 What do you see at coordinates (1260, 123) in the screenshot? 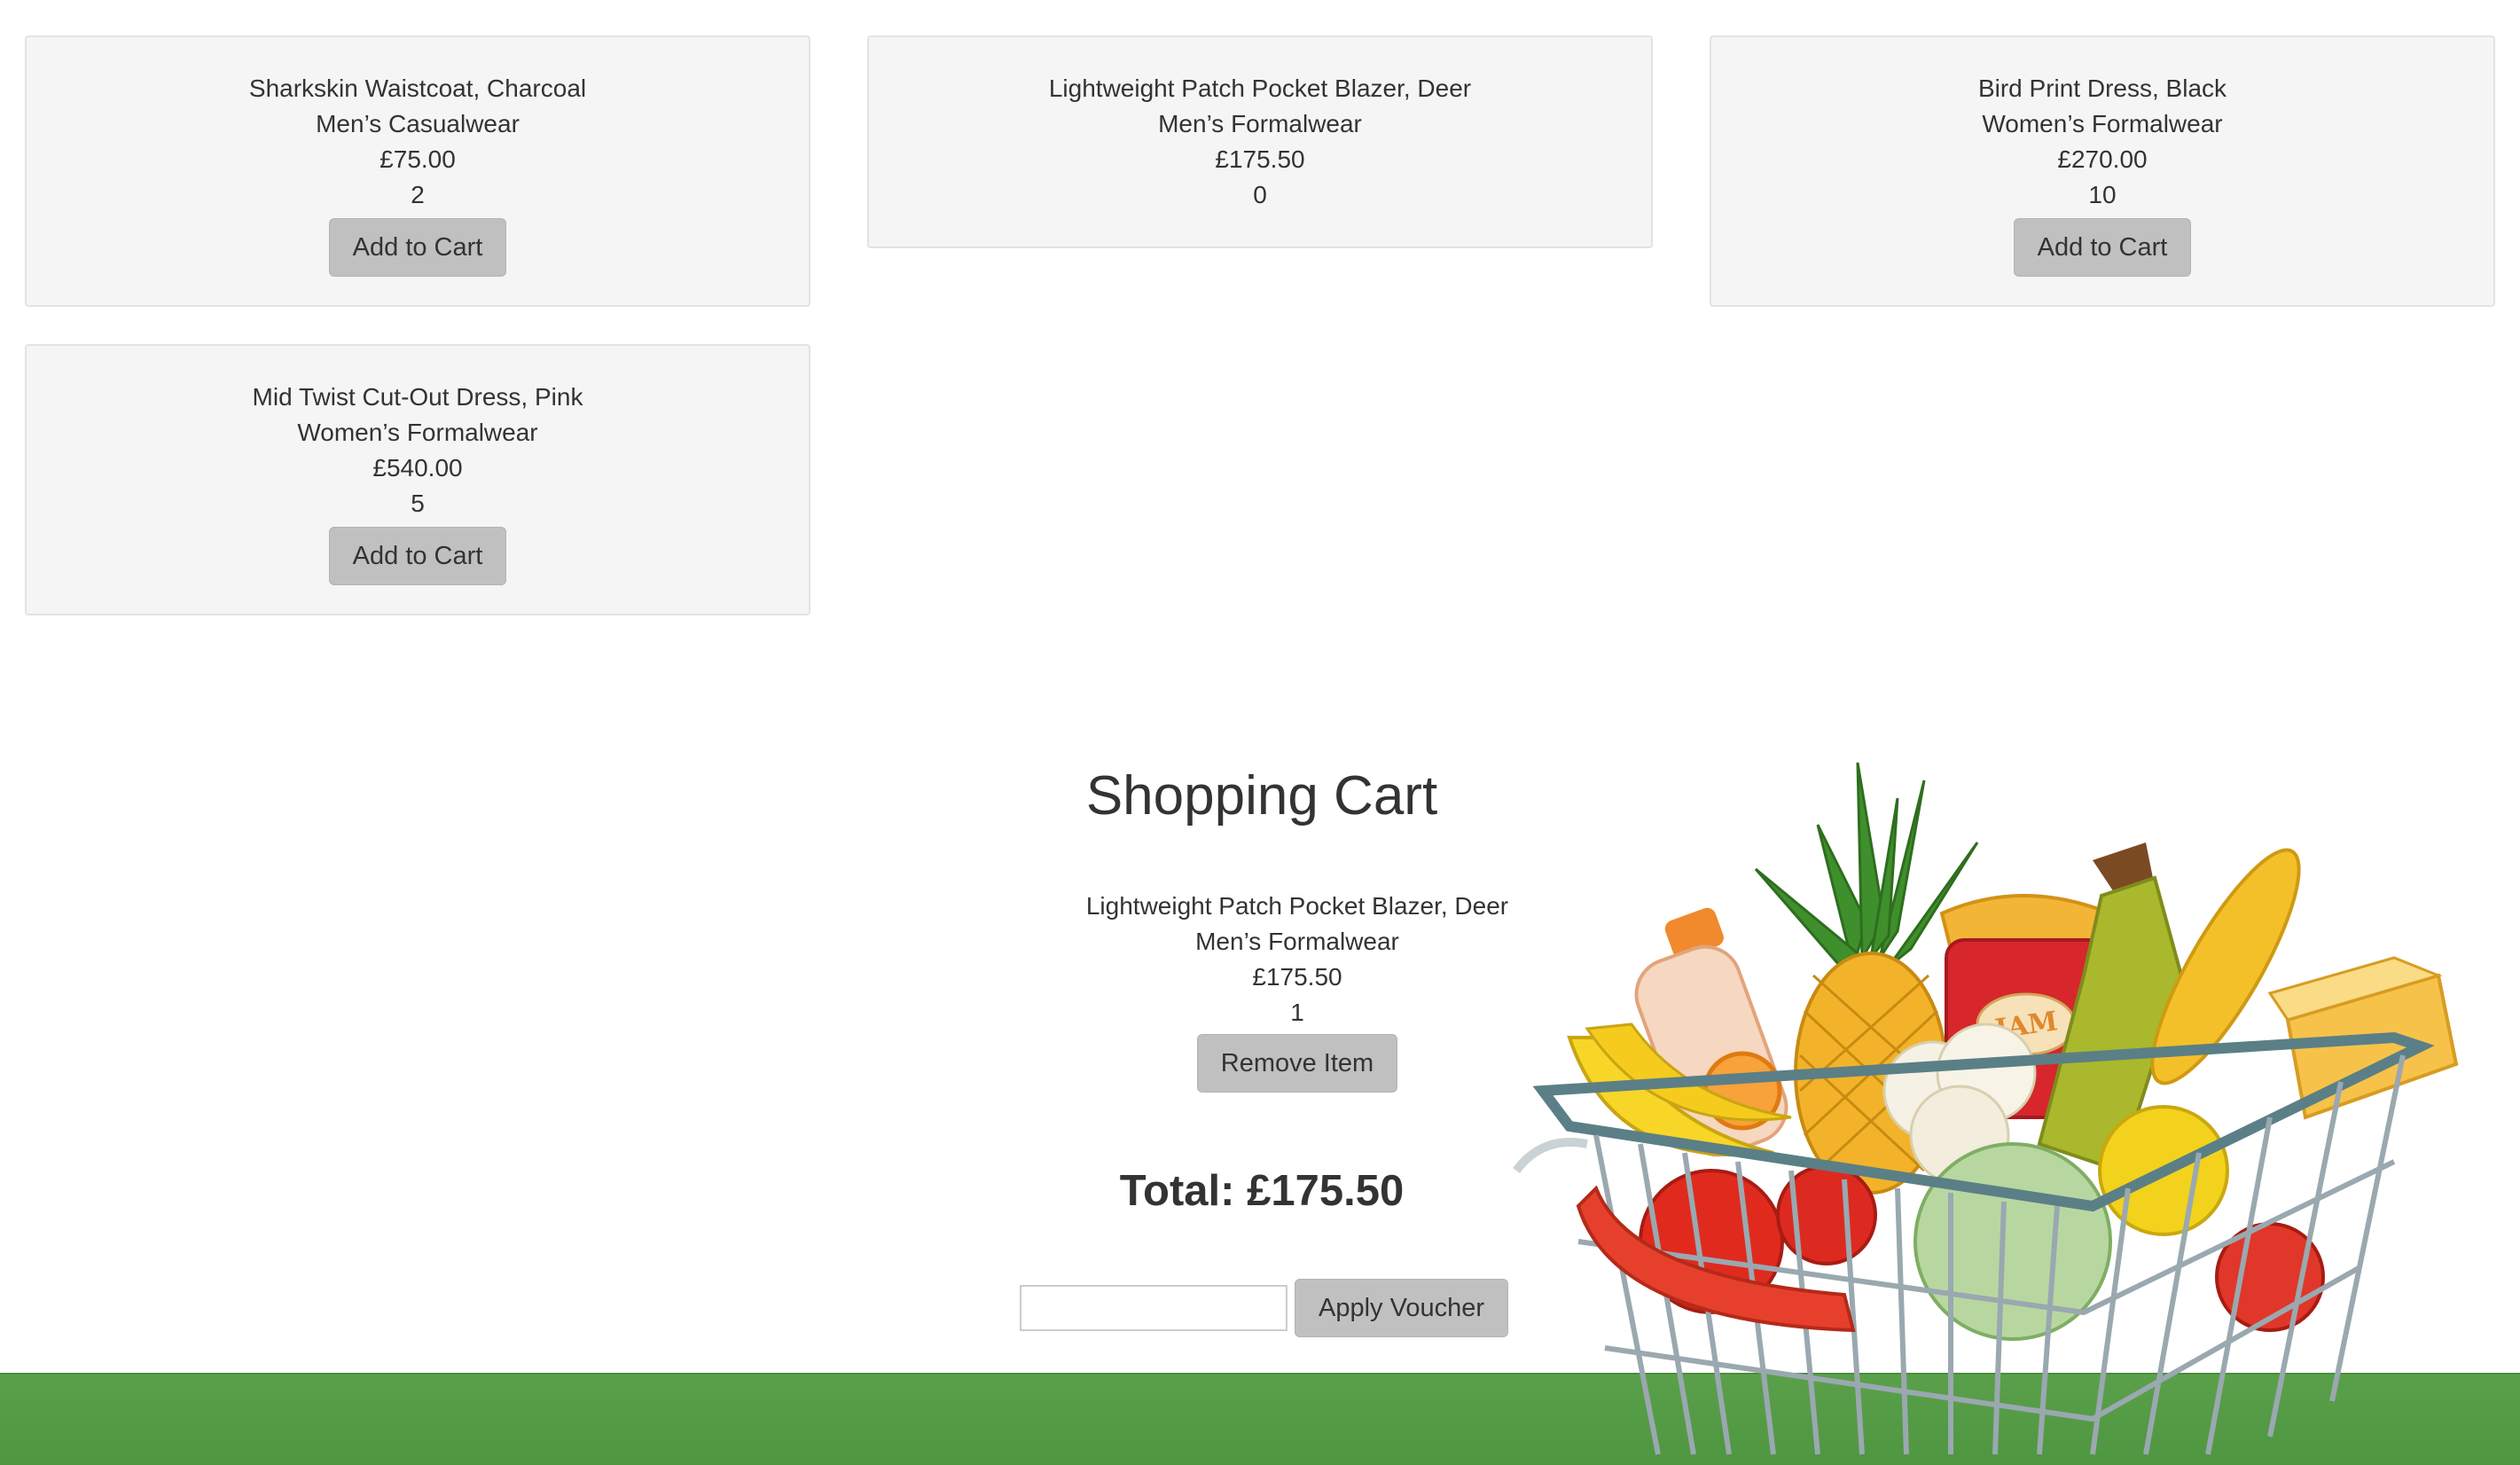
I see `product-category: Men’s Formalwear` at bounding box center [1260, 123].